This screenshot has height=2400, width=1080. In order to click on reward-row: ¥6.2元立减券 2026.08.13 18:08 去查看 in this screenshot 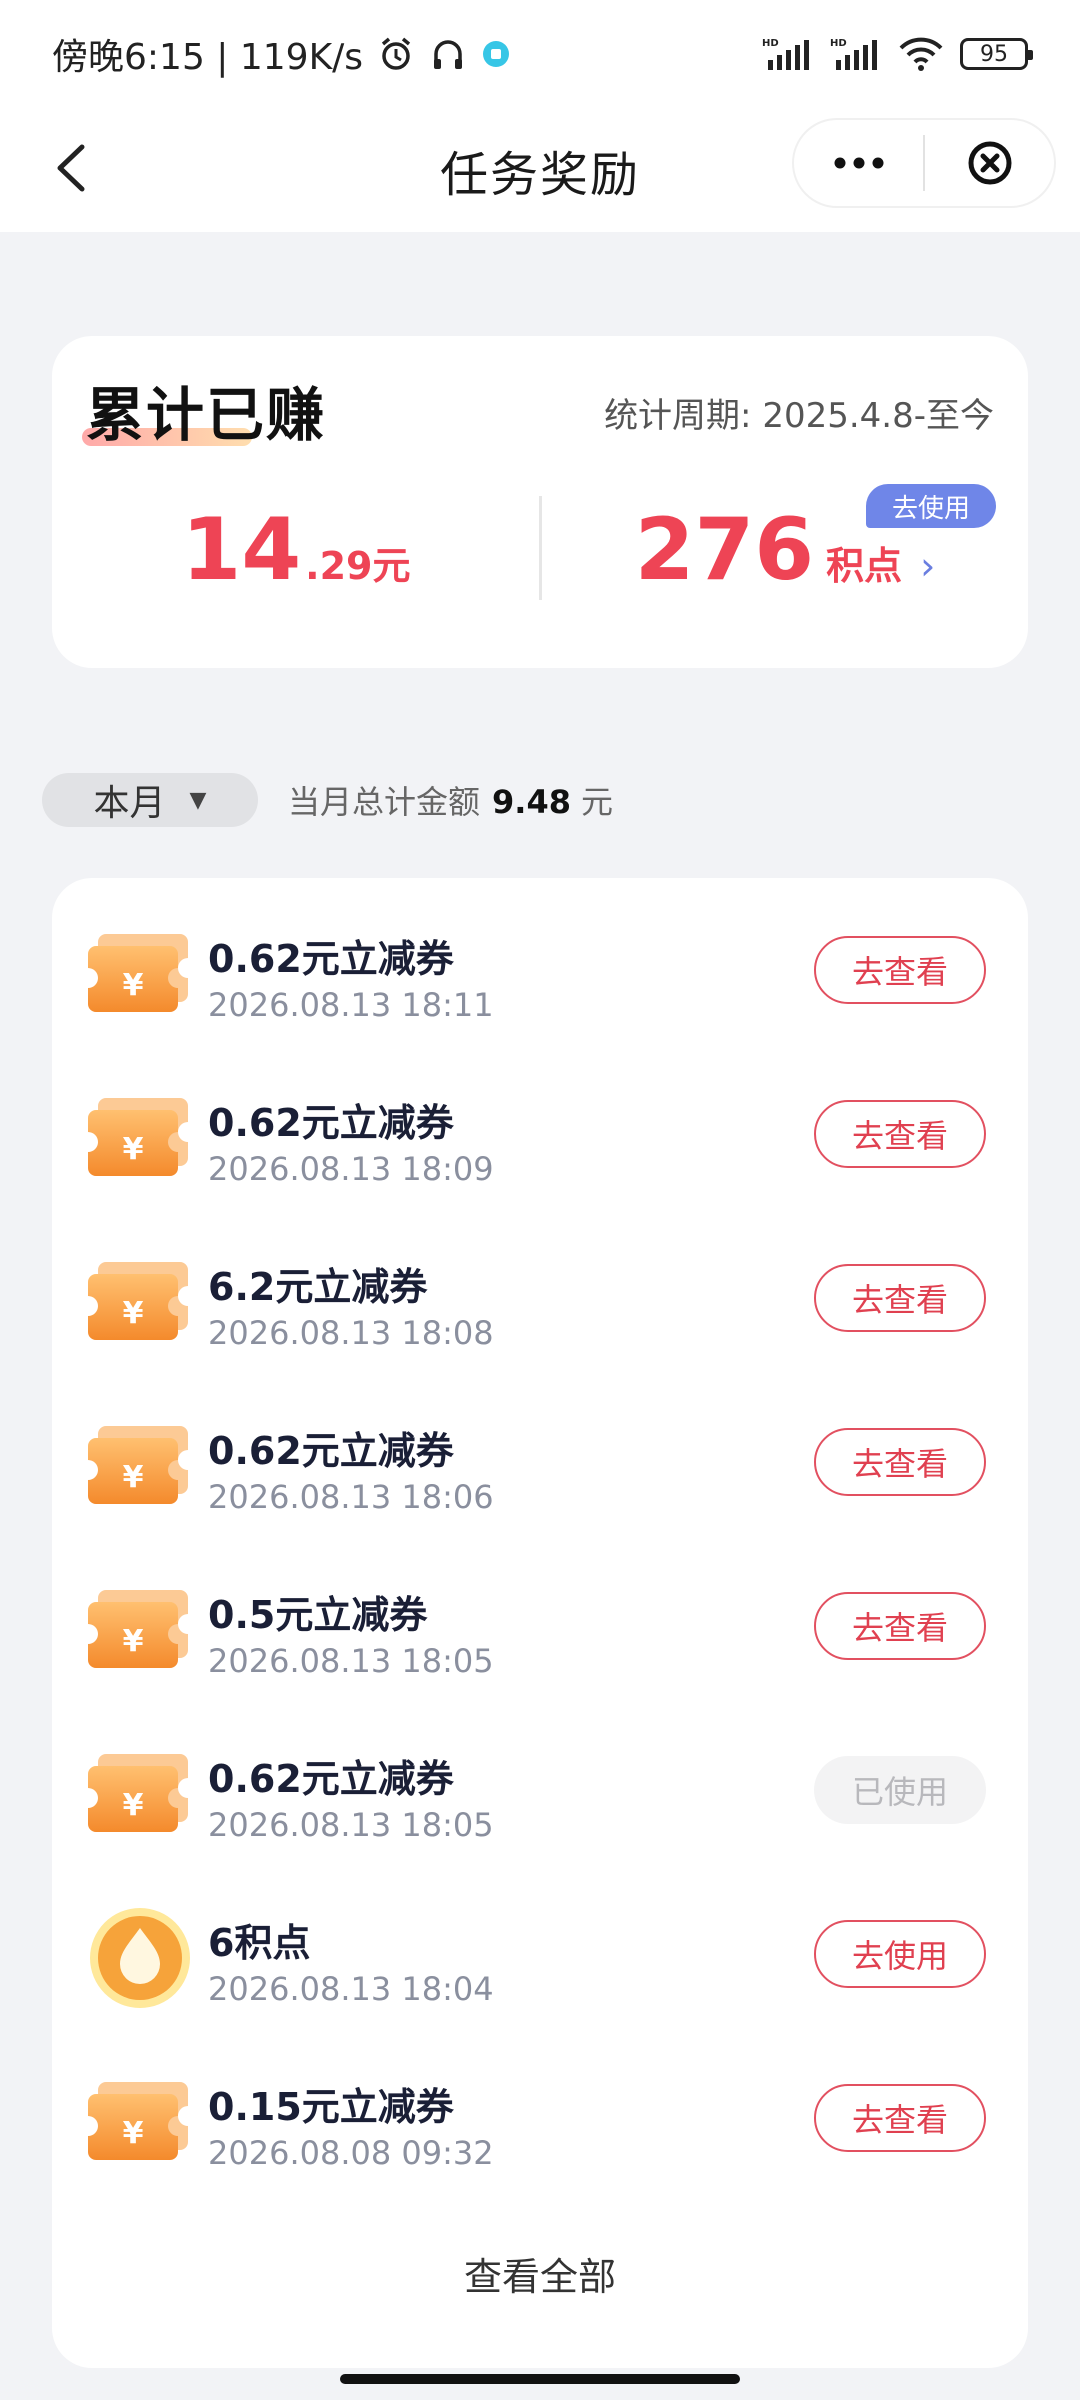, I will do `click(540, 1296)`.